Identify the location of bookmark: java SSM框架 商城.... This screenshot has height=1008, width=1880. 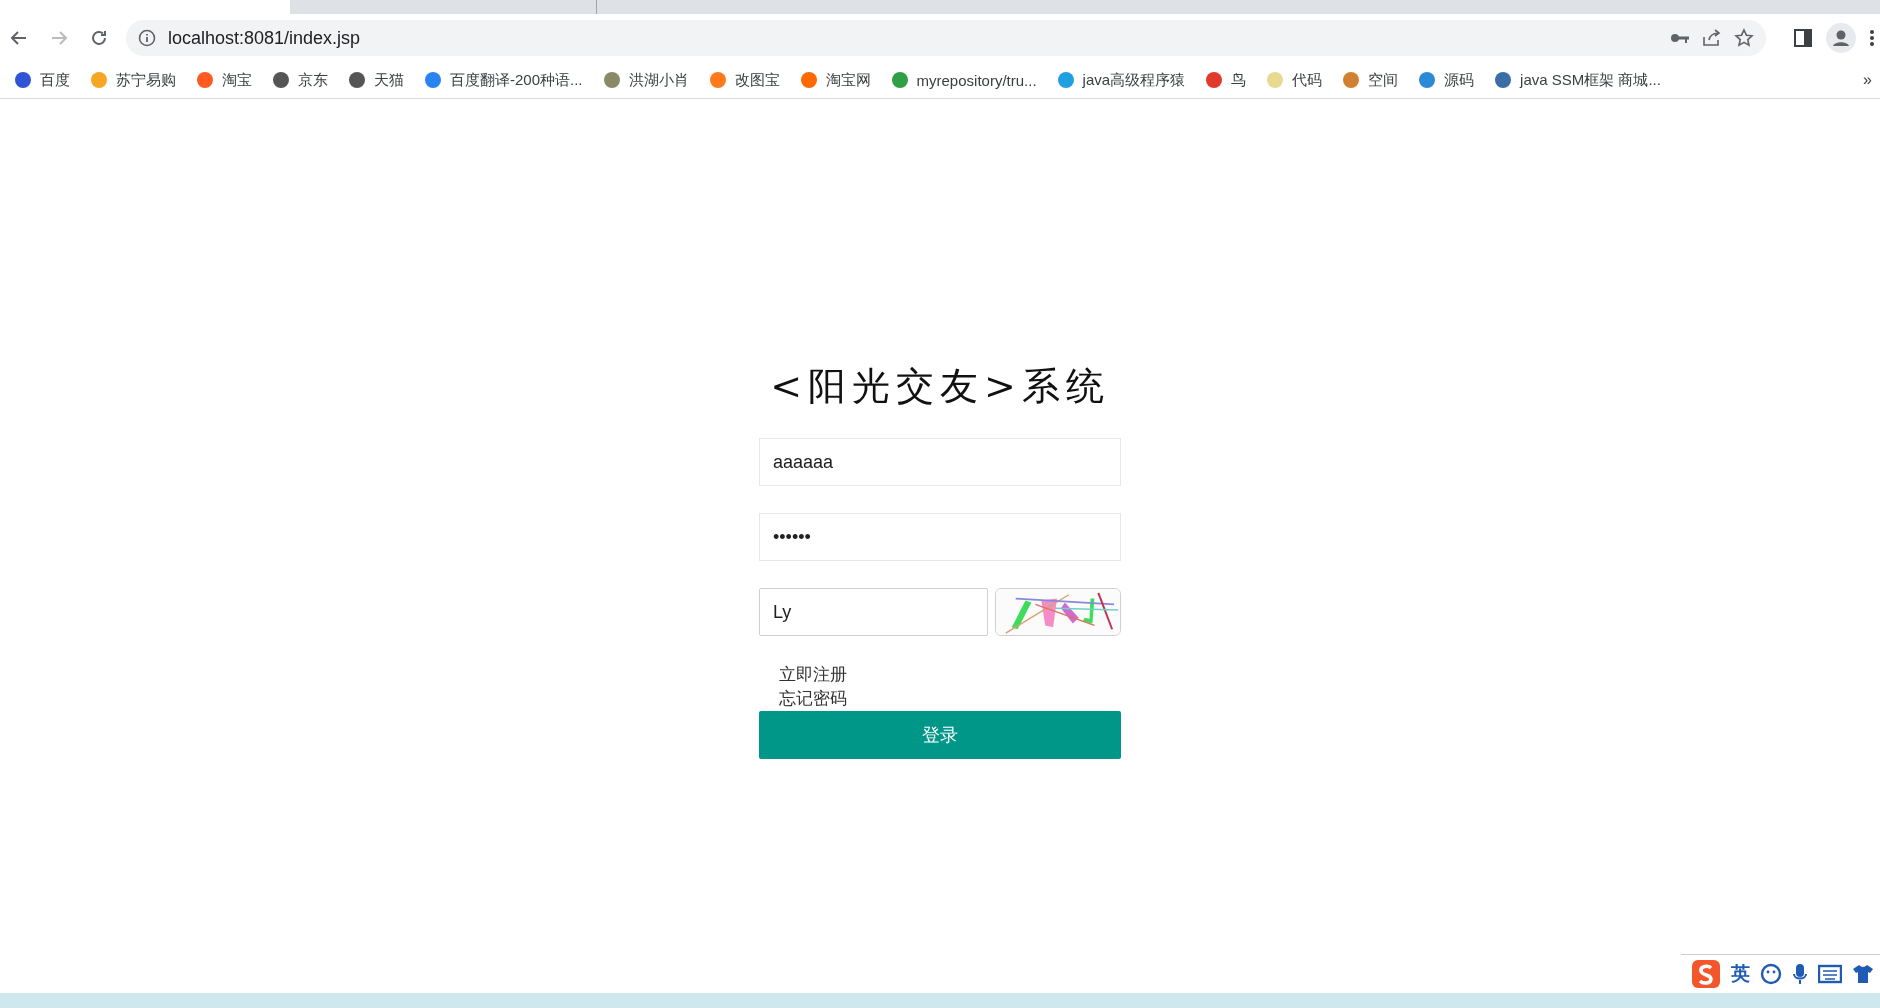
(1577, 80).